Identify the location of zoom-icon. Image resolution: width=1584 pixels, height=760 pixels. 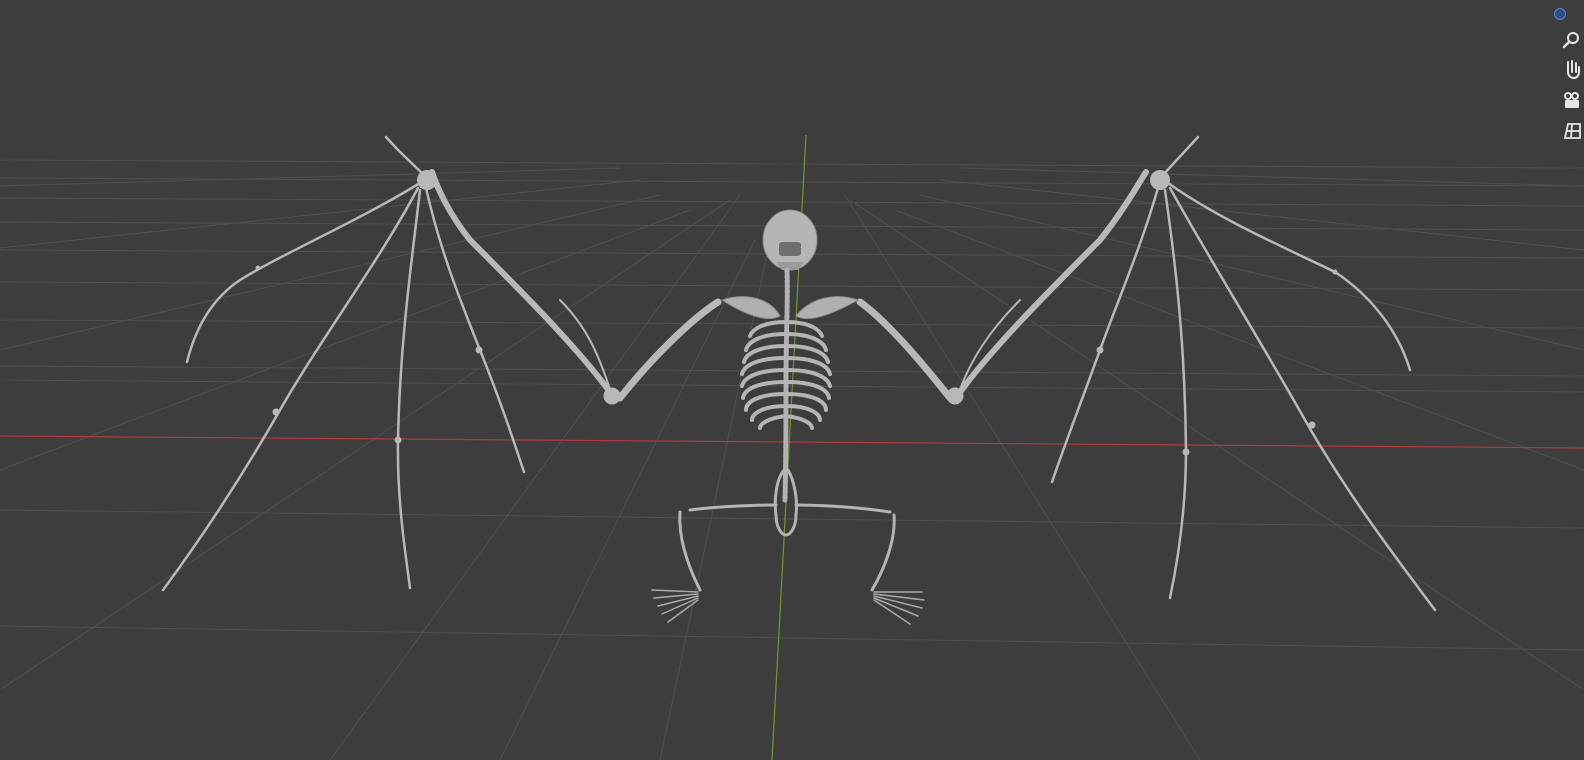
(1572, 40).